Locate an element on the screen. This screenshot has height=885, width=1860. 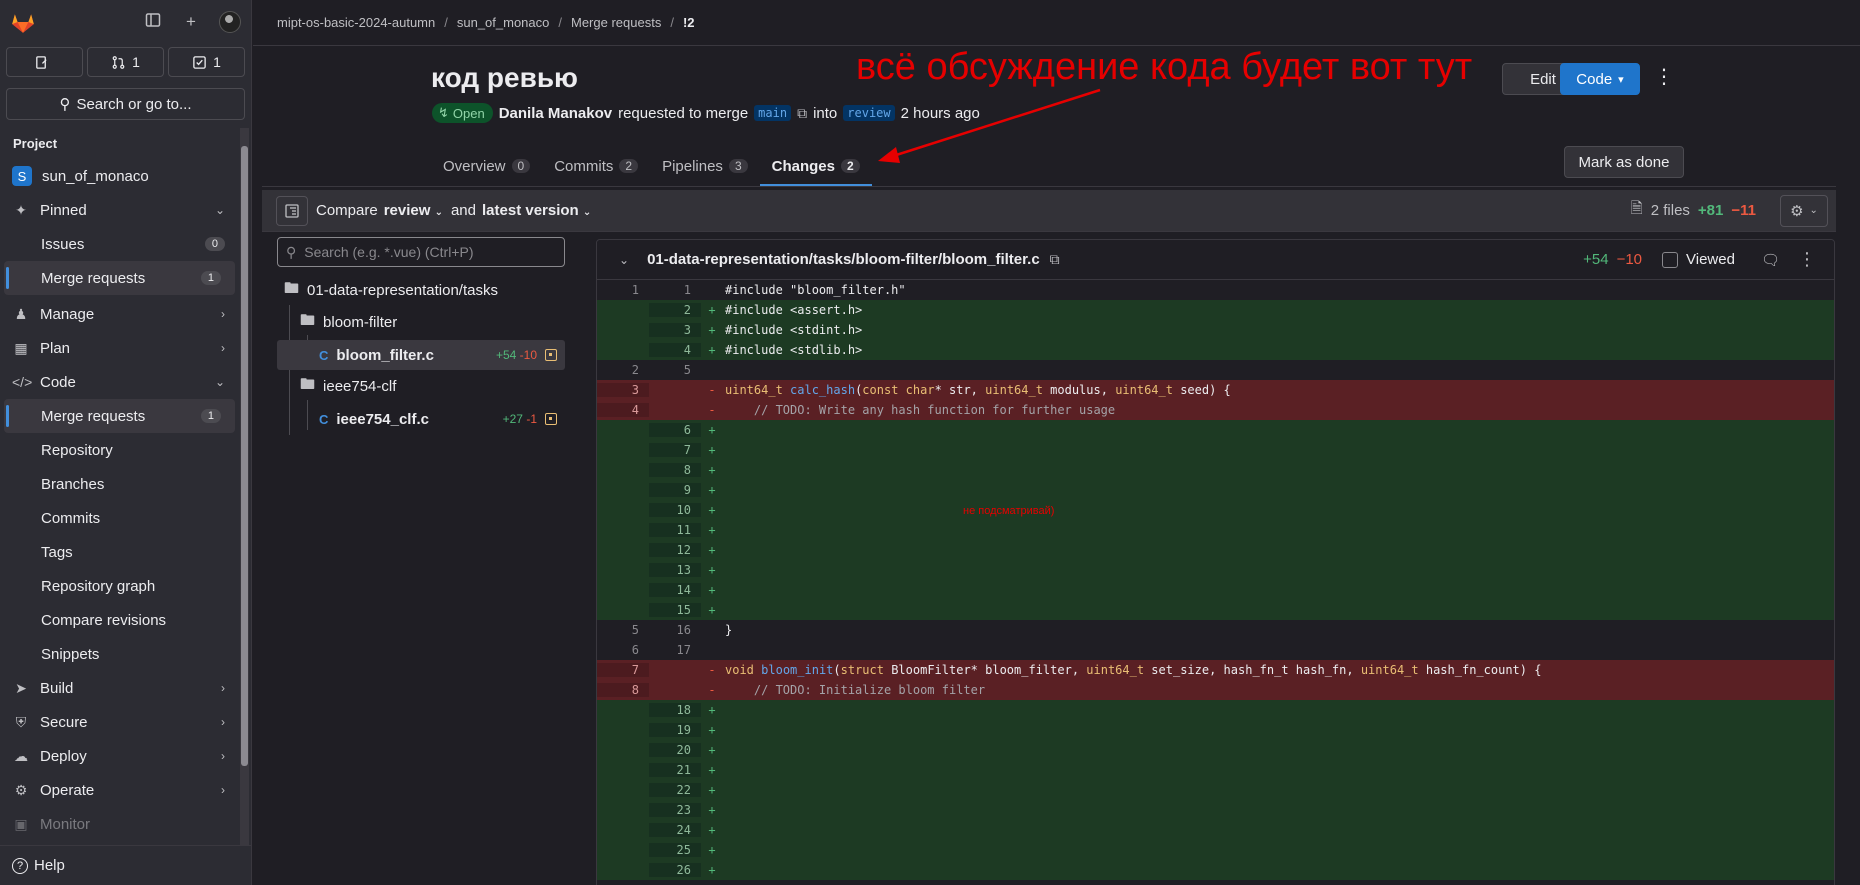
diff-line: 4 + #include <stdlib.h> is located at coordinates (1215, 350).